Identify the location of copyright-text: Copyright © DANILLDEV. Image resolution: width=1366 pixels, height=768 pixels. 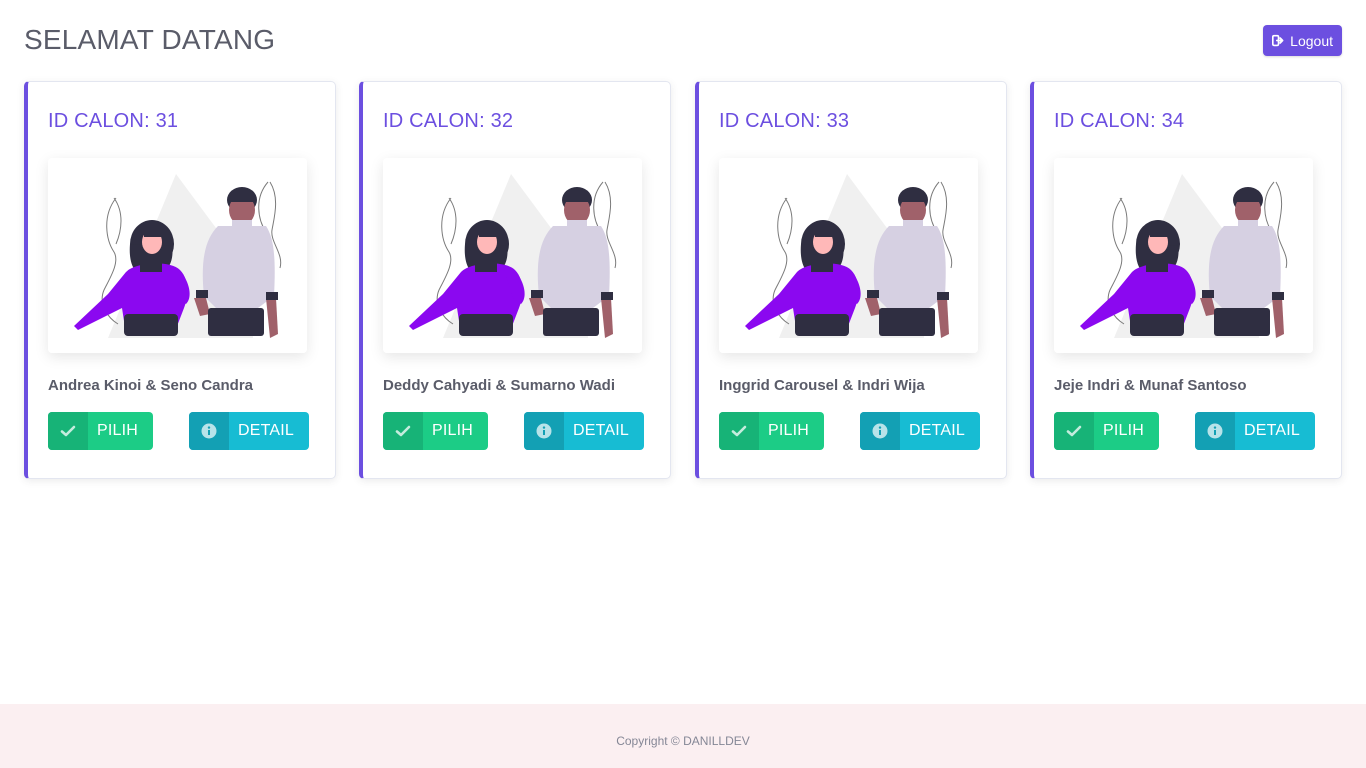
(683, 741).